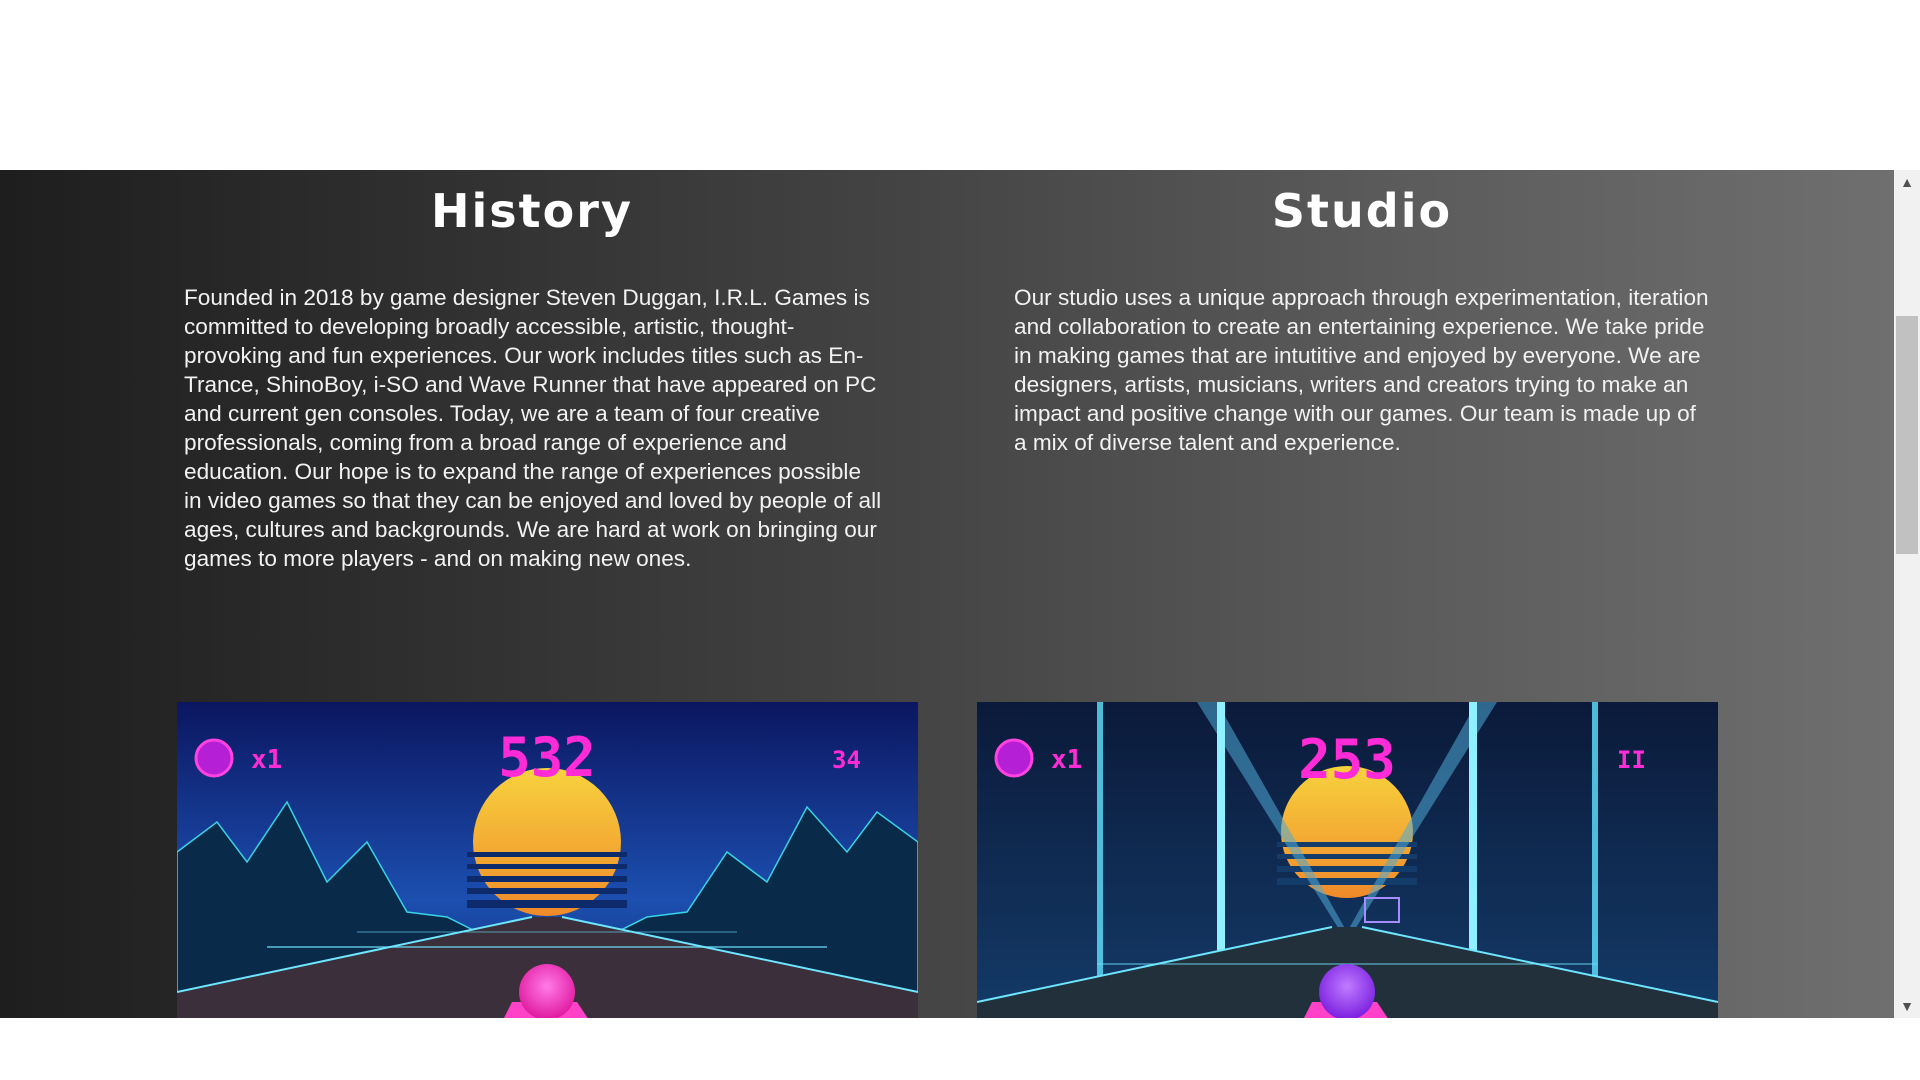  Describe the element at coordinates (547, 757) in the screenshot. I see `score-label: 532` at that location.